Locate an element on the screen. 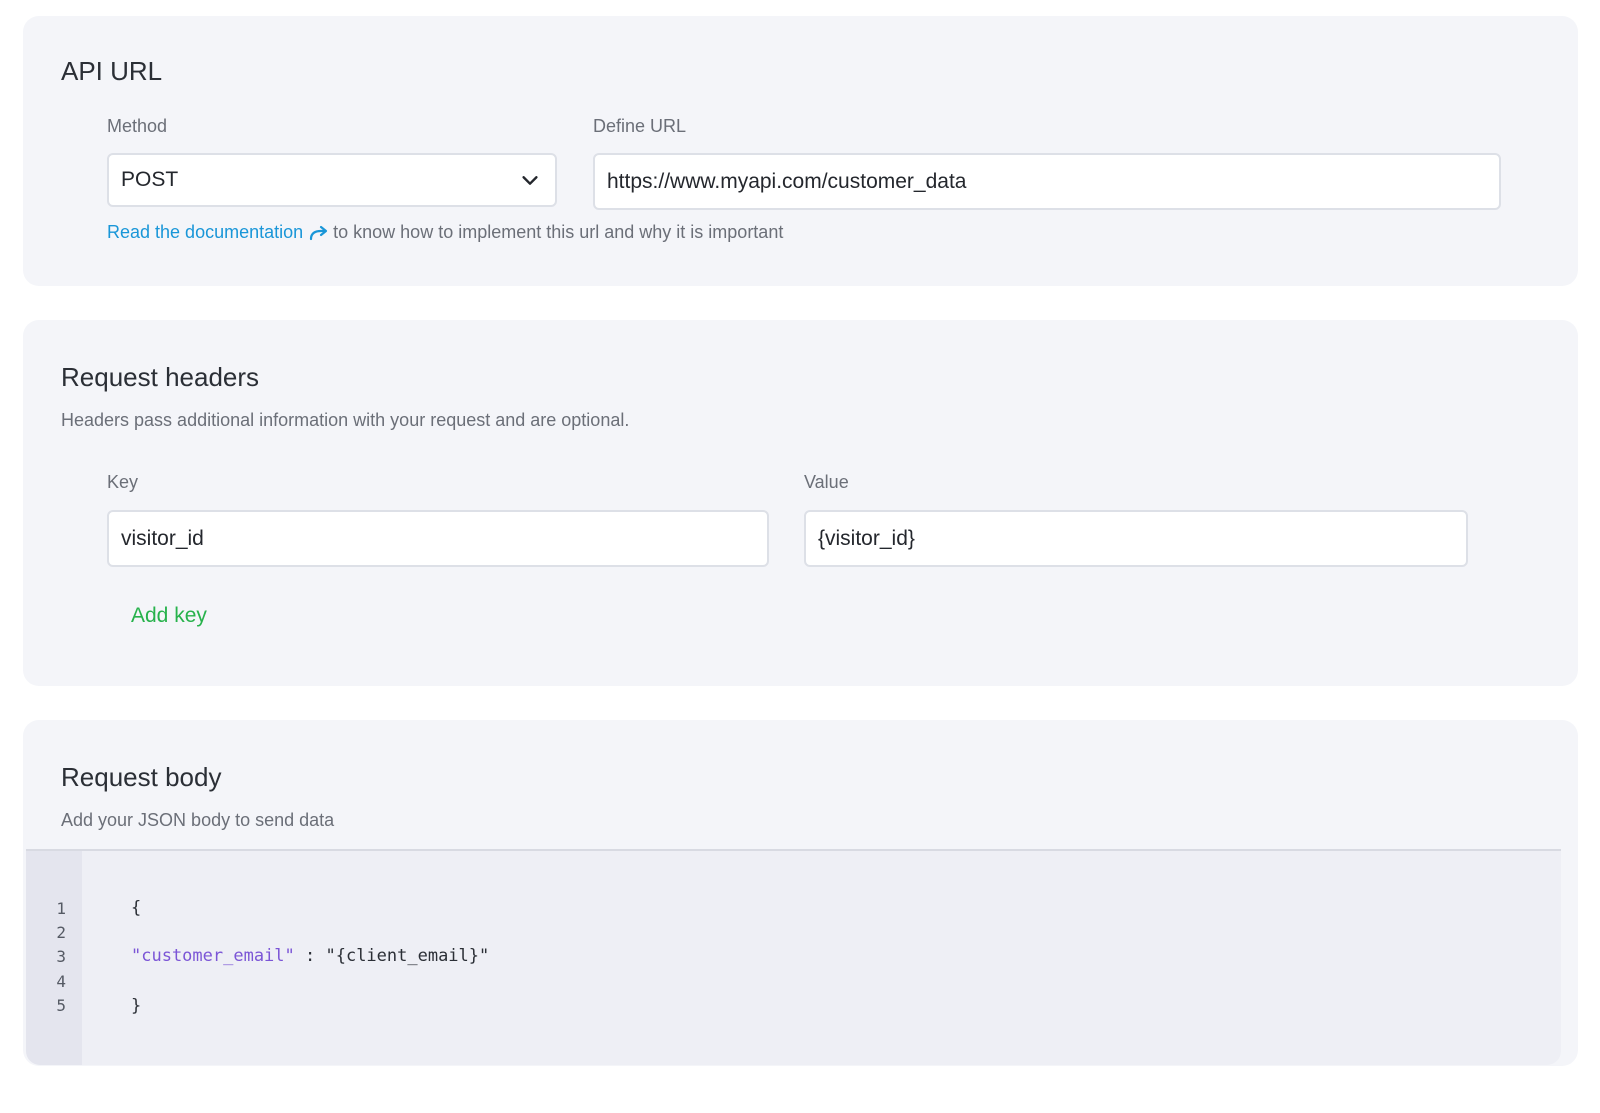 This screenshot has height=1113, width=1600. method-value: POST is located at coordinates (150, 179).